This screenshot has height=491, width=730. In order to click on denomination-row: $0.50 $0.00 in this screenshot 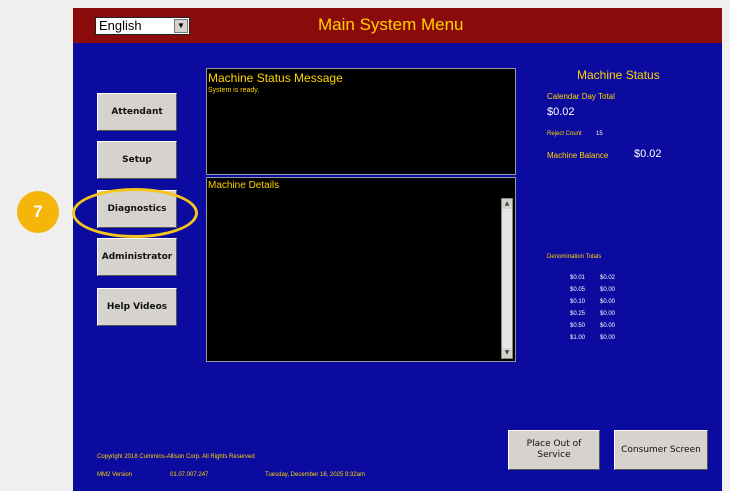, I will do `click(593, 326)`.